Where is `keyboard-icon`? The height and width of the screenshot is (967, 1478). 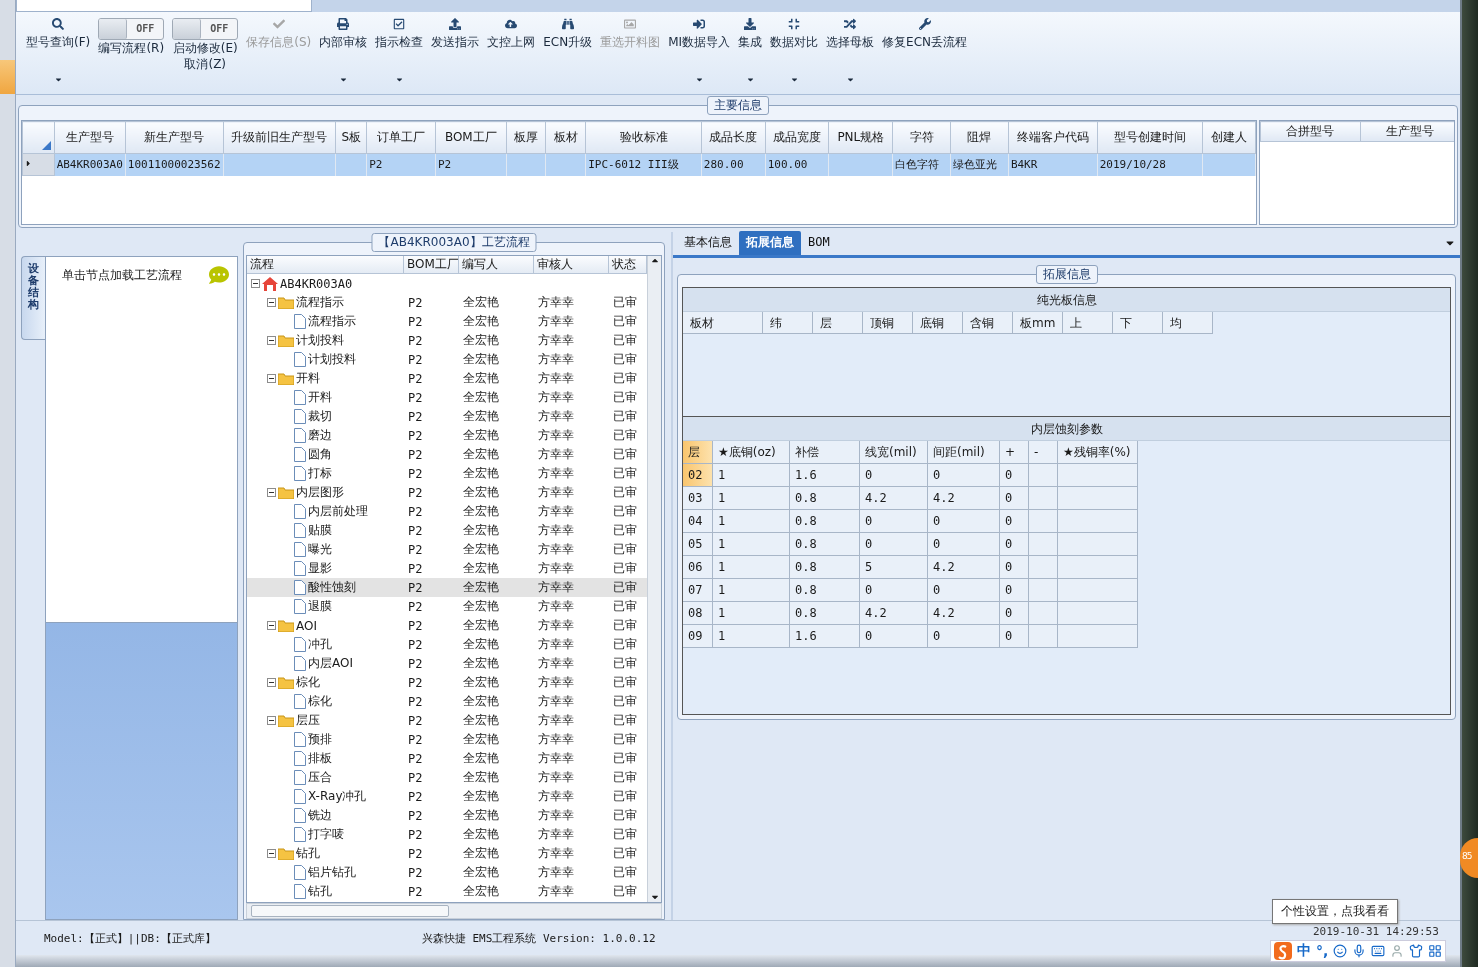 keyboard-icon is located at coordinates (1378, 951).